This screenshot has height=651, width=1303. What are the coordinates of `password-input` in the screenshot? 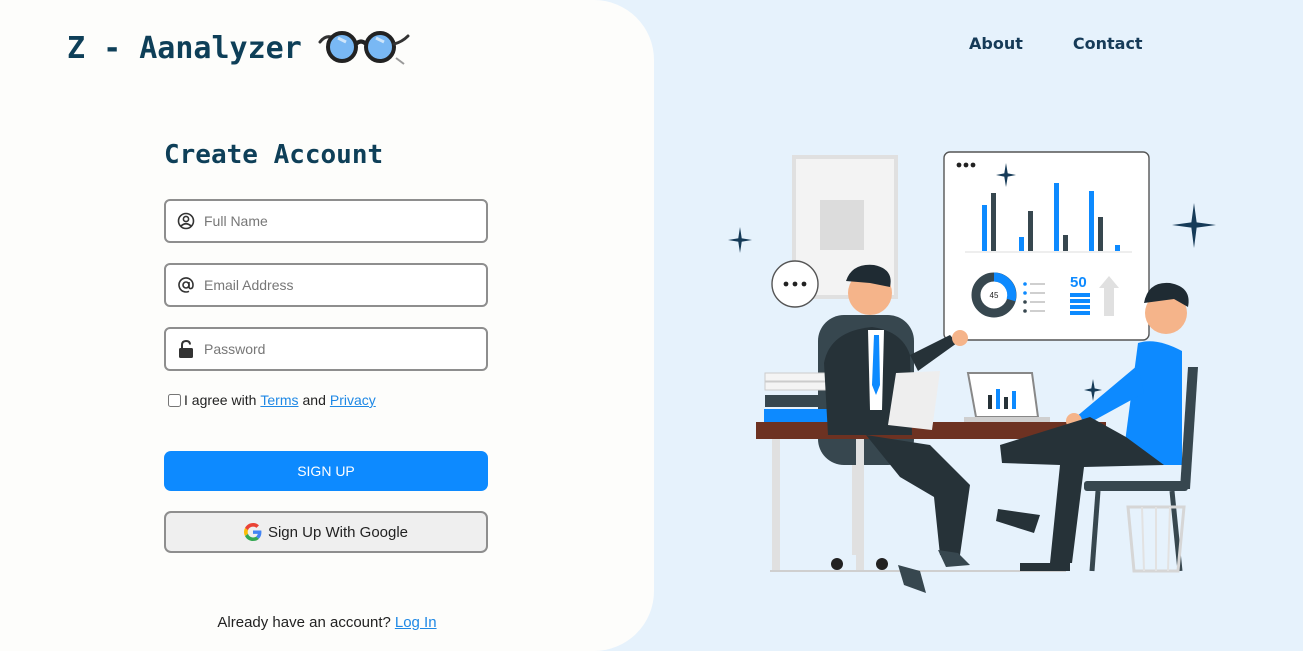 It's located at (339, 349).